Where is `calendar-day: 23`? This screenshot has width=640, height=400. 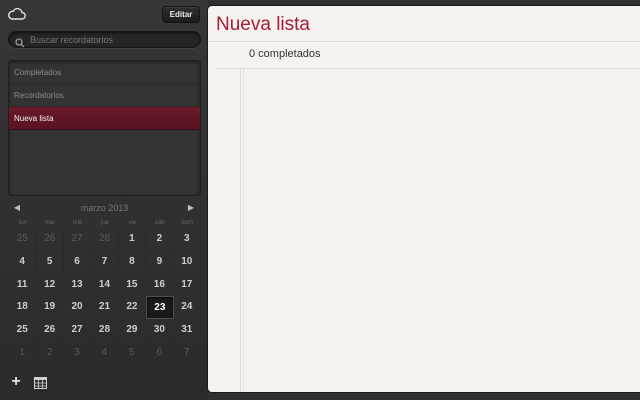 calendar-day: 23 is located at coordinates (160, 308).